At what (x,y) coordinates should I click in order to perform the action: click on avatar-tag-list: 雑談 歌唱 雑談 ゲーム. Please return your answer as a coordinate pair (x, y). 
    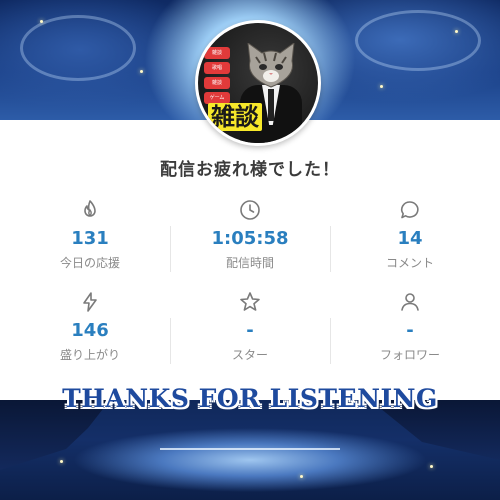
    Looking at the image, I should click on (217, 75).